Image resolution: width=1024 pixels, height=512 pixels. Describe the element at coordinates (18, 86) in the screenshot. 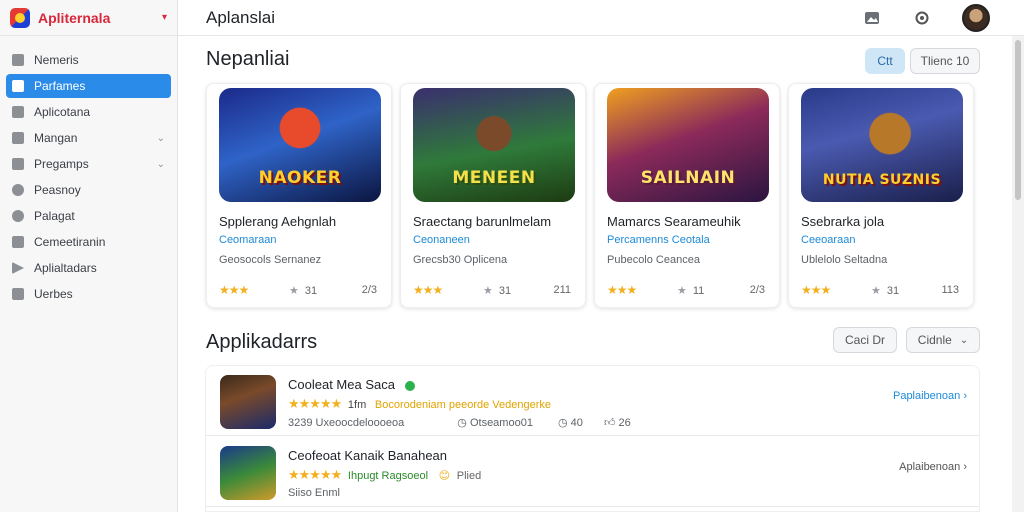

I see `apps-icon` at that location.